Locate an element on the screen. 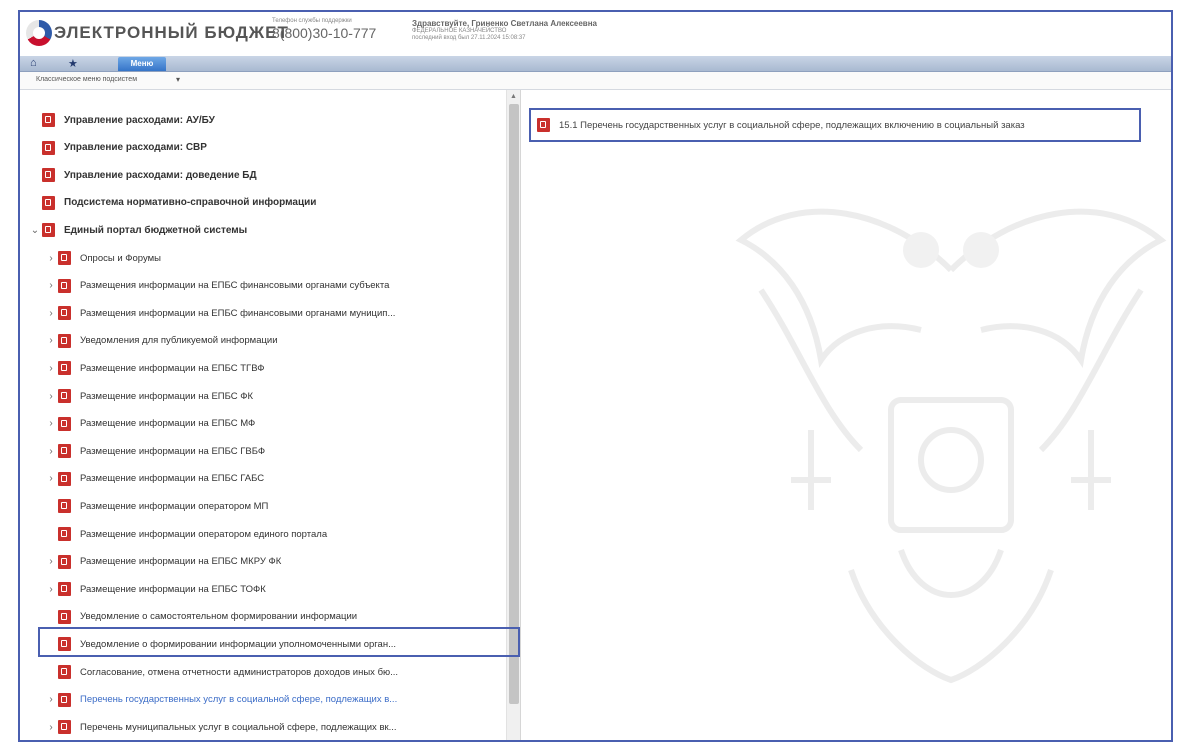 This screenshot has width=1184, height=748. tree-item: › Уведомления для публикуемой информации is located at coordinates (161, 341).